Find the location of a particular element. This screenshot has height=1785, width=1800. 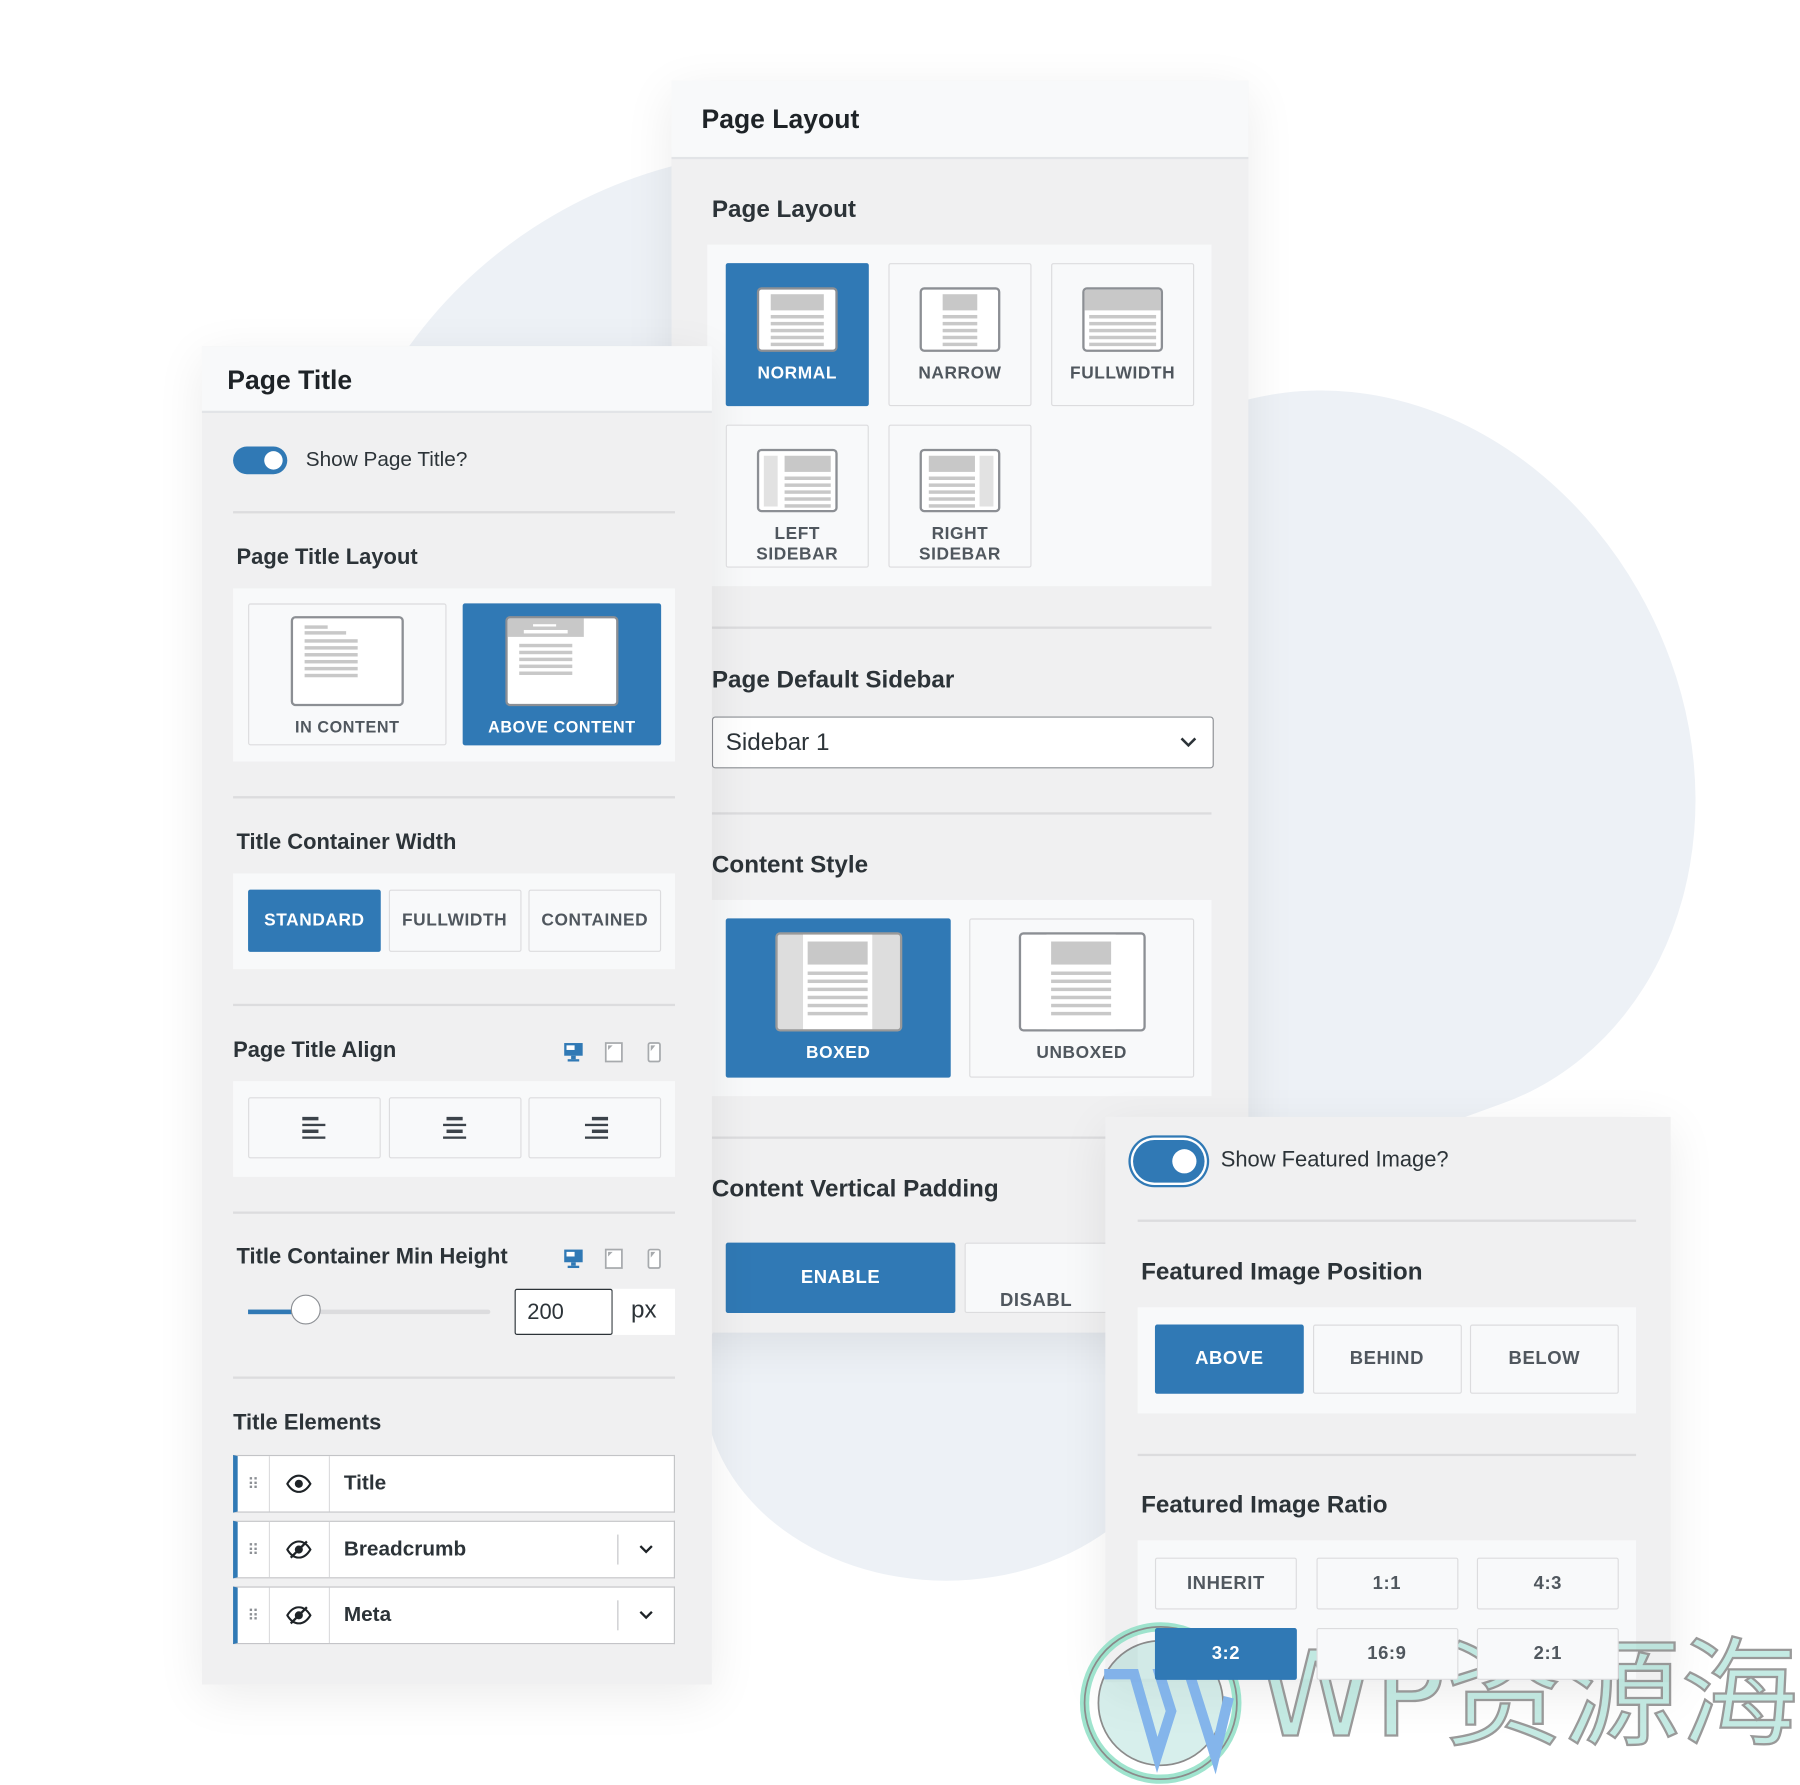

featured-position-below: BELOW is located at coordinates (1544, 1359).